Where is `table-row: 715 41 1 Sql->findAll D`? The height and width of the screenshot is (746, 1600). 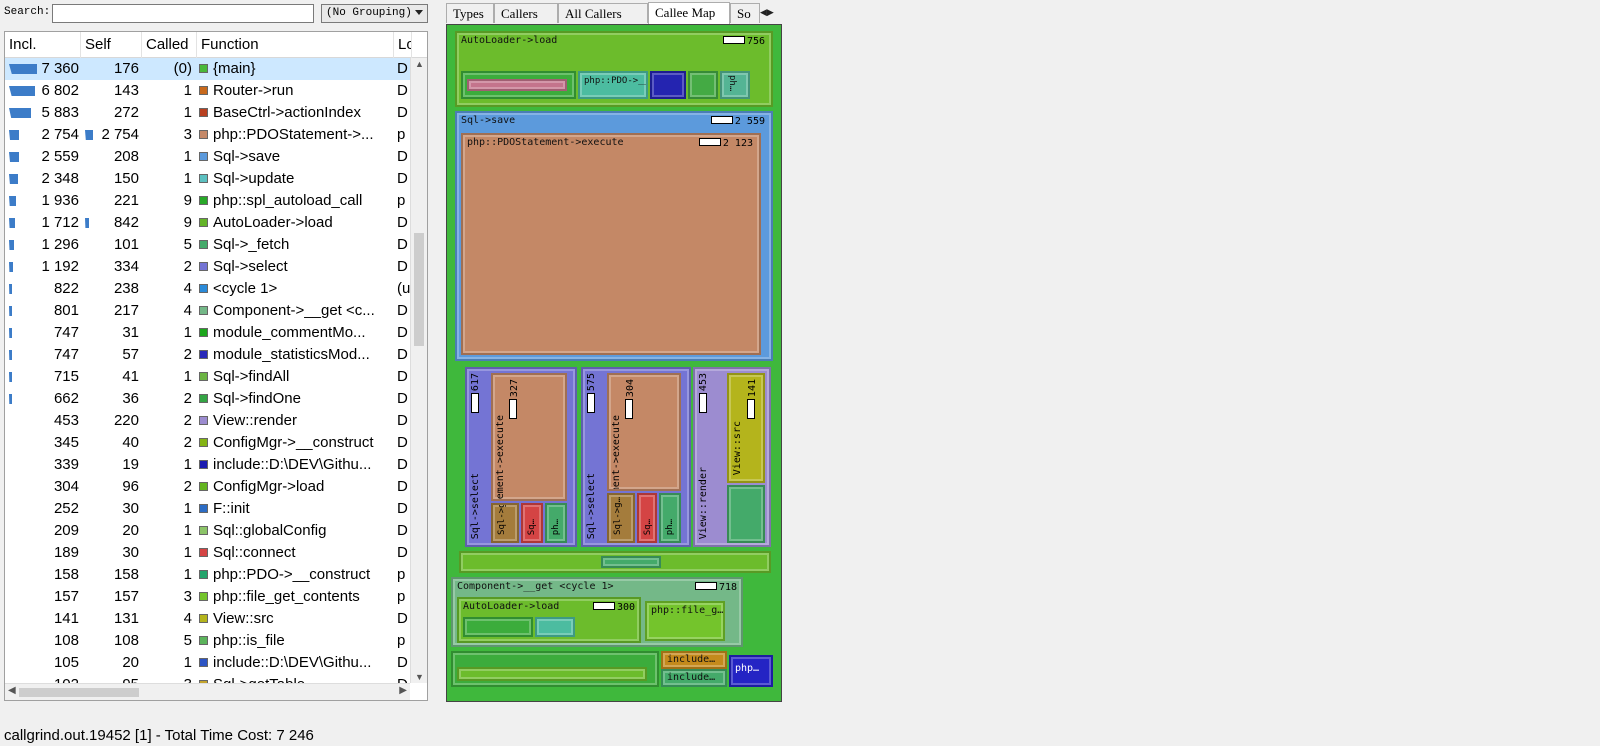 table-row: 715 41 1 Sql->findAll D is located at coordinates (216, 377).